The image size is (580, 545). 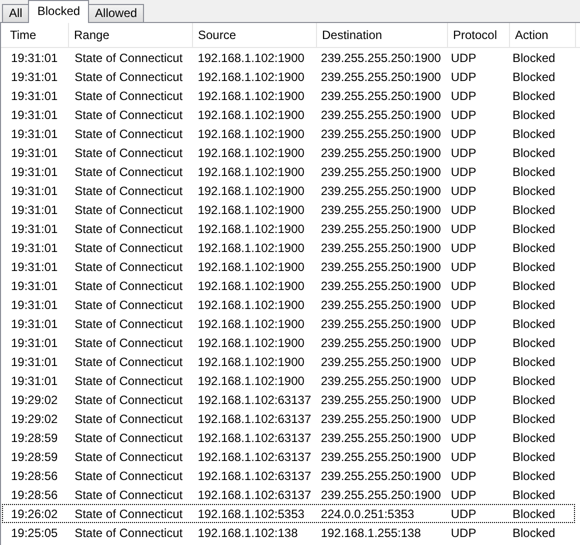 I want to click on tab: Allowed, so click(x=116, y=13).